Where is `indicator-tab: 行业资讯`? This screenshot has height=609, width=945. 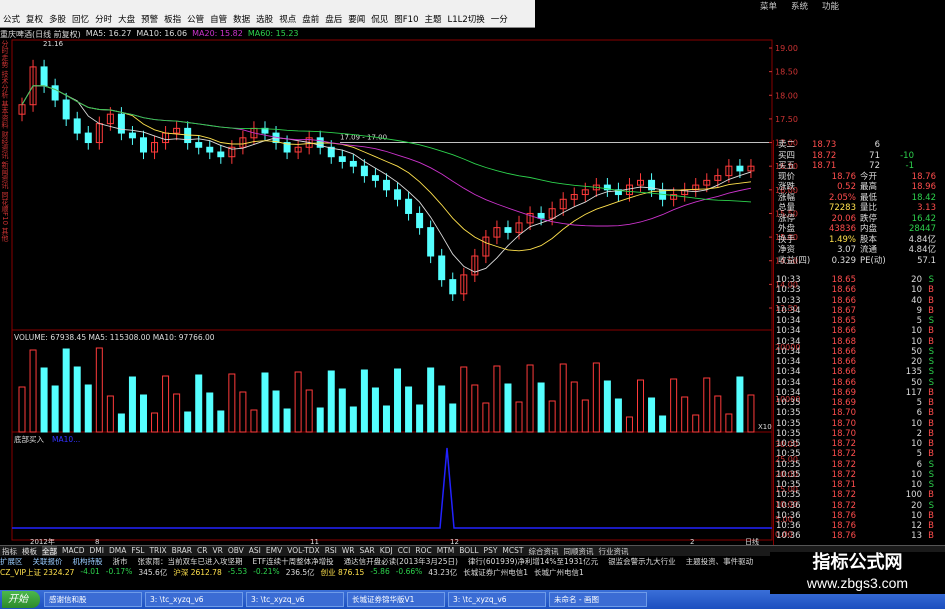 indicator-tab: 行业资讯 is located at coordinates (613, 551).